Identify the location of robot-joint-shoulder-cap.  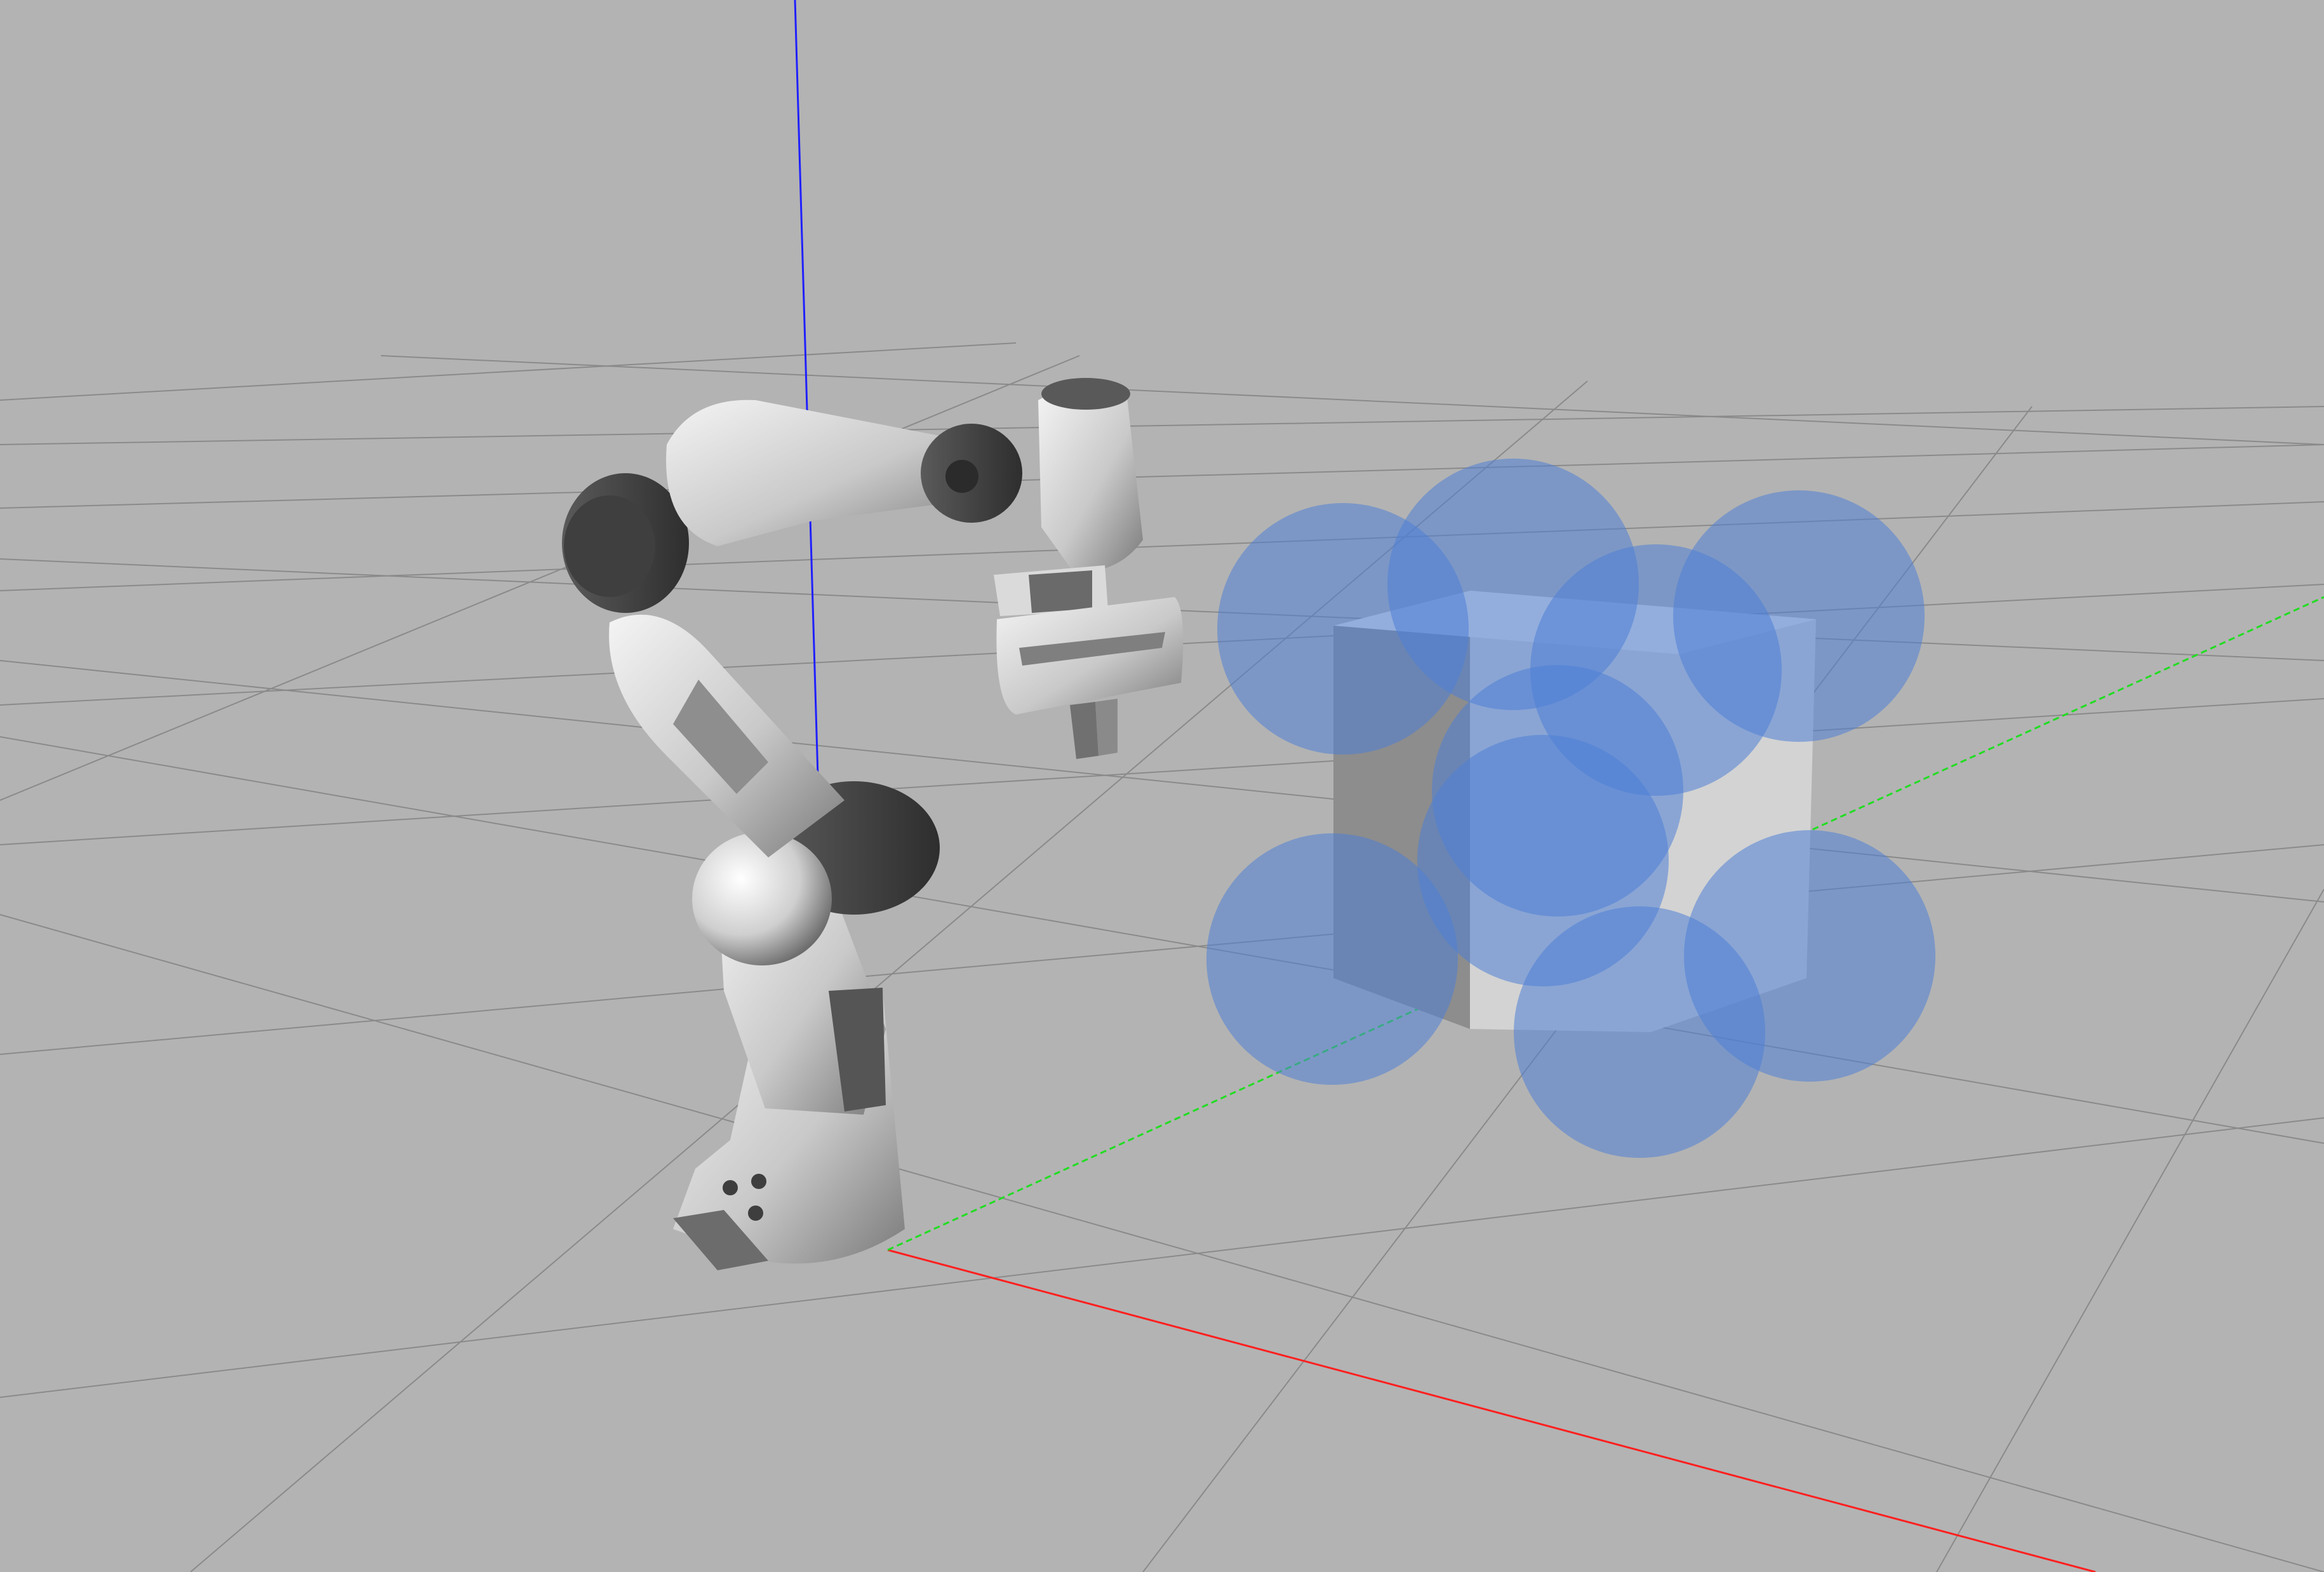
(609, 546).